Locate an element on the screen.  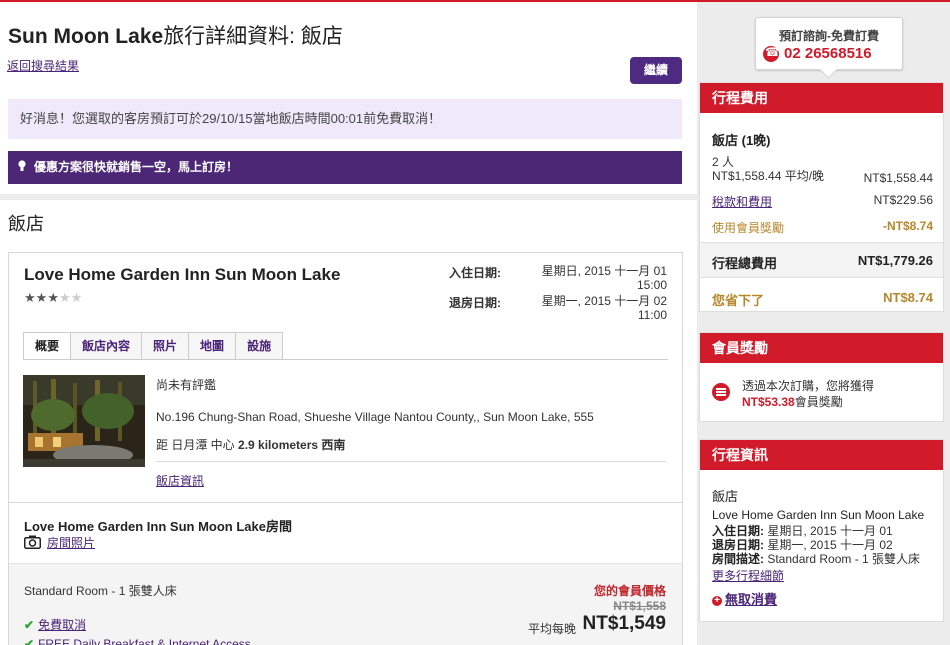
hotline-label: 預訂諮詢-免費訂費 is located at coordinates (829, 36).